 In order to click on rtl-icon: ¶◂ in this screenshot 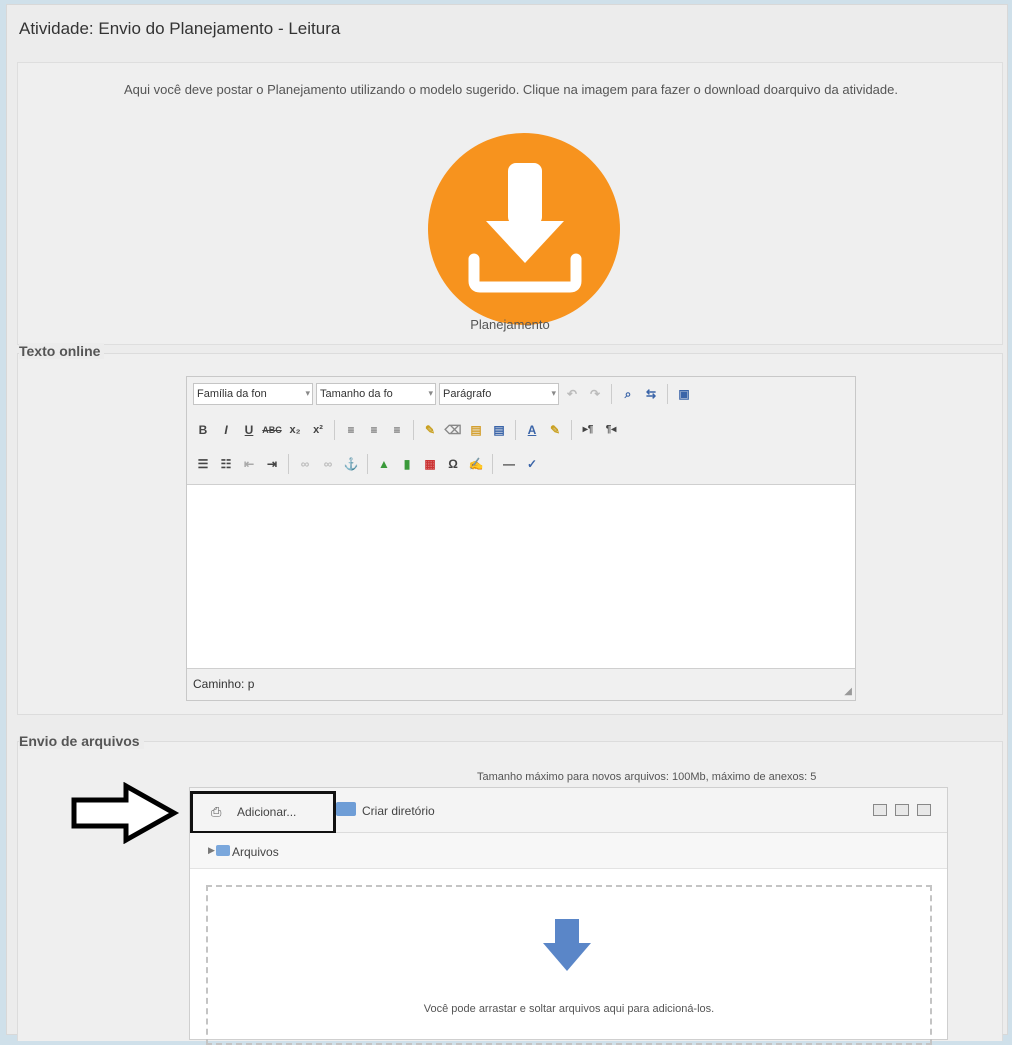, I will do `click(611, 430)`.